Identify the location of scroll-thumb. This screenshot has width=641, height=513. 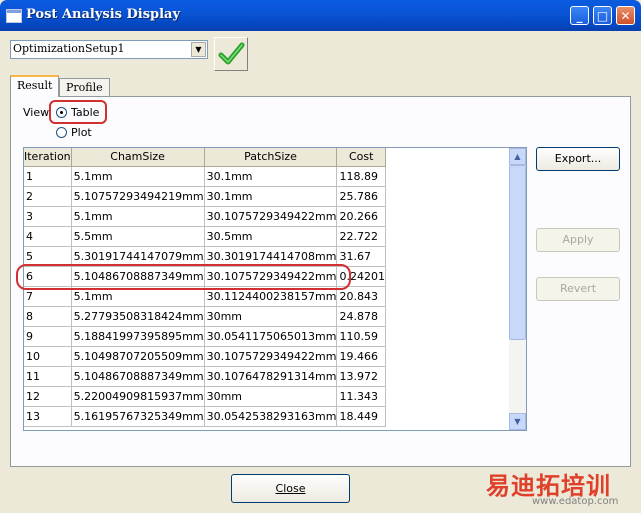
(517, 252).